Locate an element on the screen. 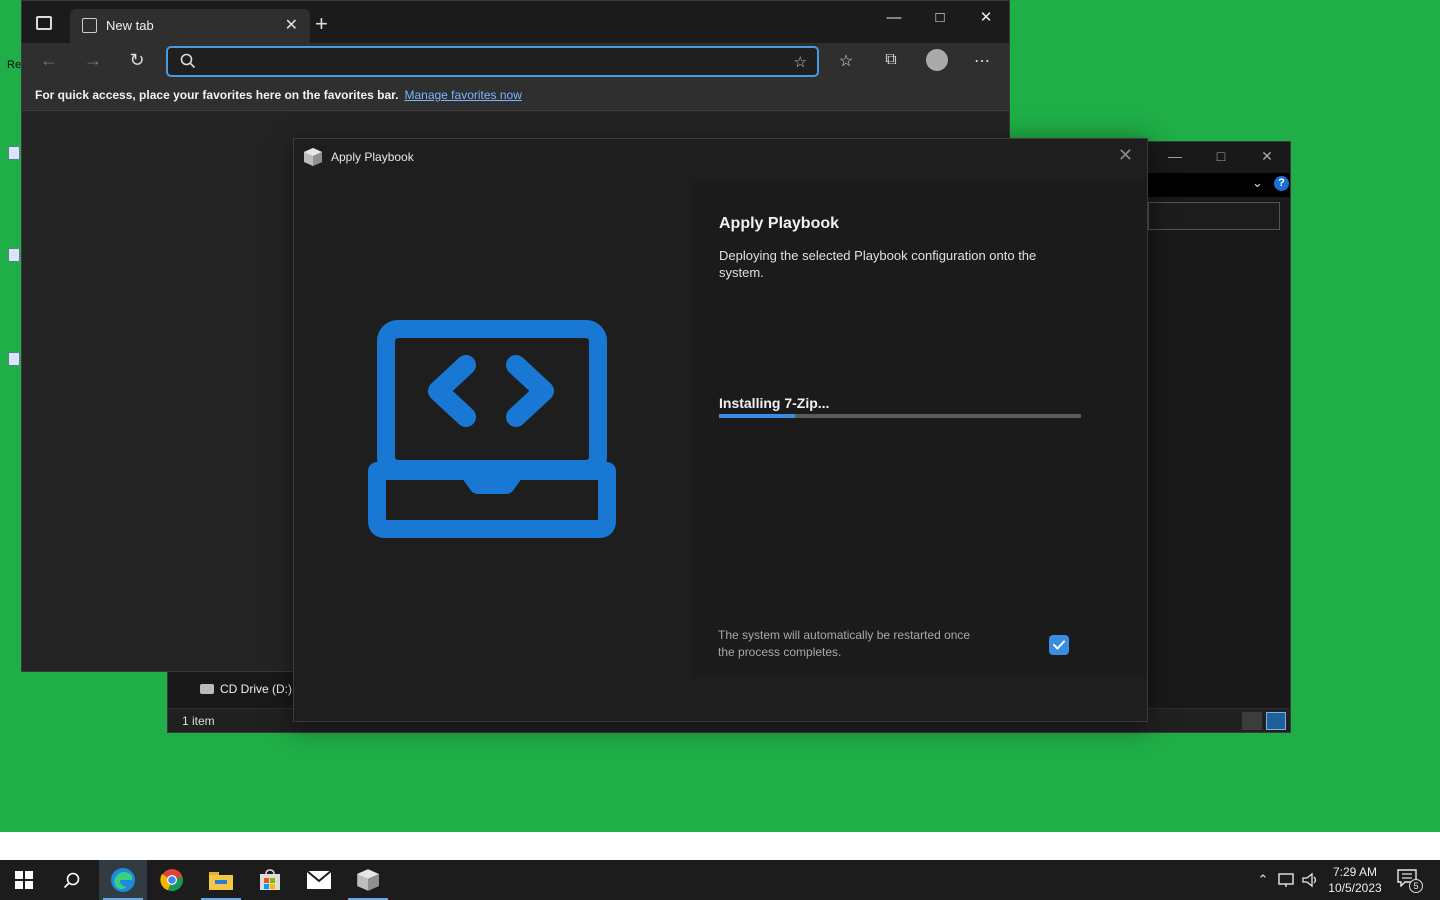 This screenshot has width=1440, height=900. address-bar: ☆ is located at coordinates (492, 61).